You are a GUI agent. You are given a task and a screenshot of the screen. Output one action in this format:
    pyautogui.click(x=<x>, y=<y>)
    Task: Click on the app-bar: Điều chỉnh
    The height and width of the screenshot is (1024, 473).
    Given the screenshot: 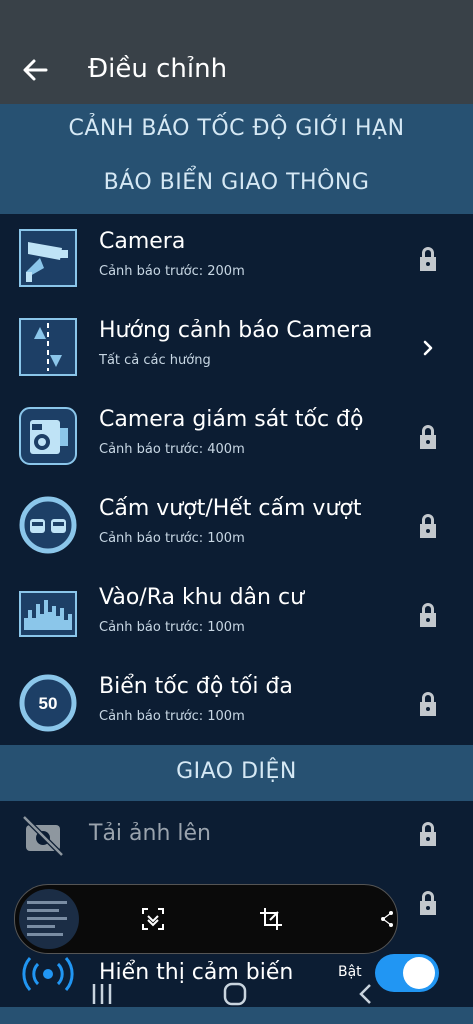 What is the action you would take?
    pyautogui.click(x=236, y=52)
    